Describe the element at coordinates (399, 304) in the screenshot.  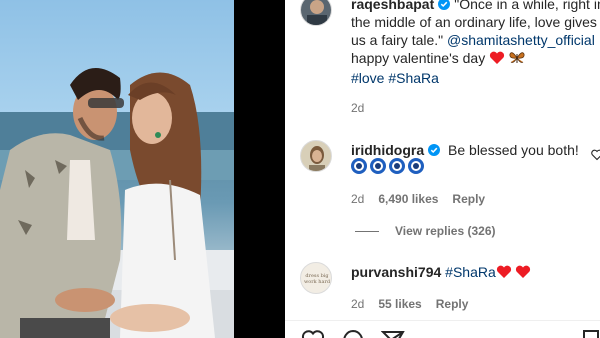
I see `comment-2-likes: 55 likes` at that location.